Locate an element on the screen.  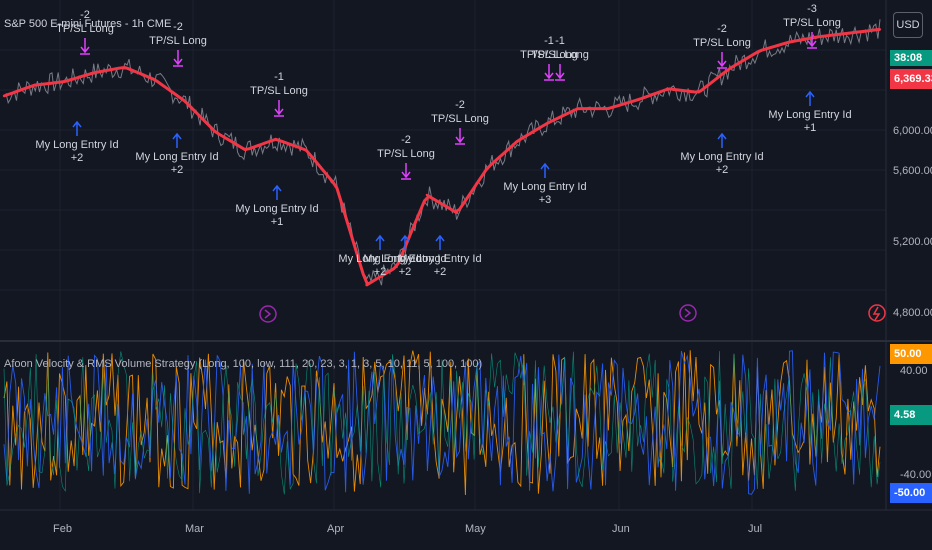
indicator-value-tag: 4.58 is located at coordinates (911, 415).